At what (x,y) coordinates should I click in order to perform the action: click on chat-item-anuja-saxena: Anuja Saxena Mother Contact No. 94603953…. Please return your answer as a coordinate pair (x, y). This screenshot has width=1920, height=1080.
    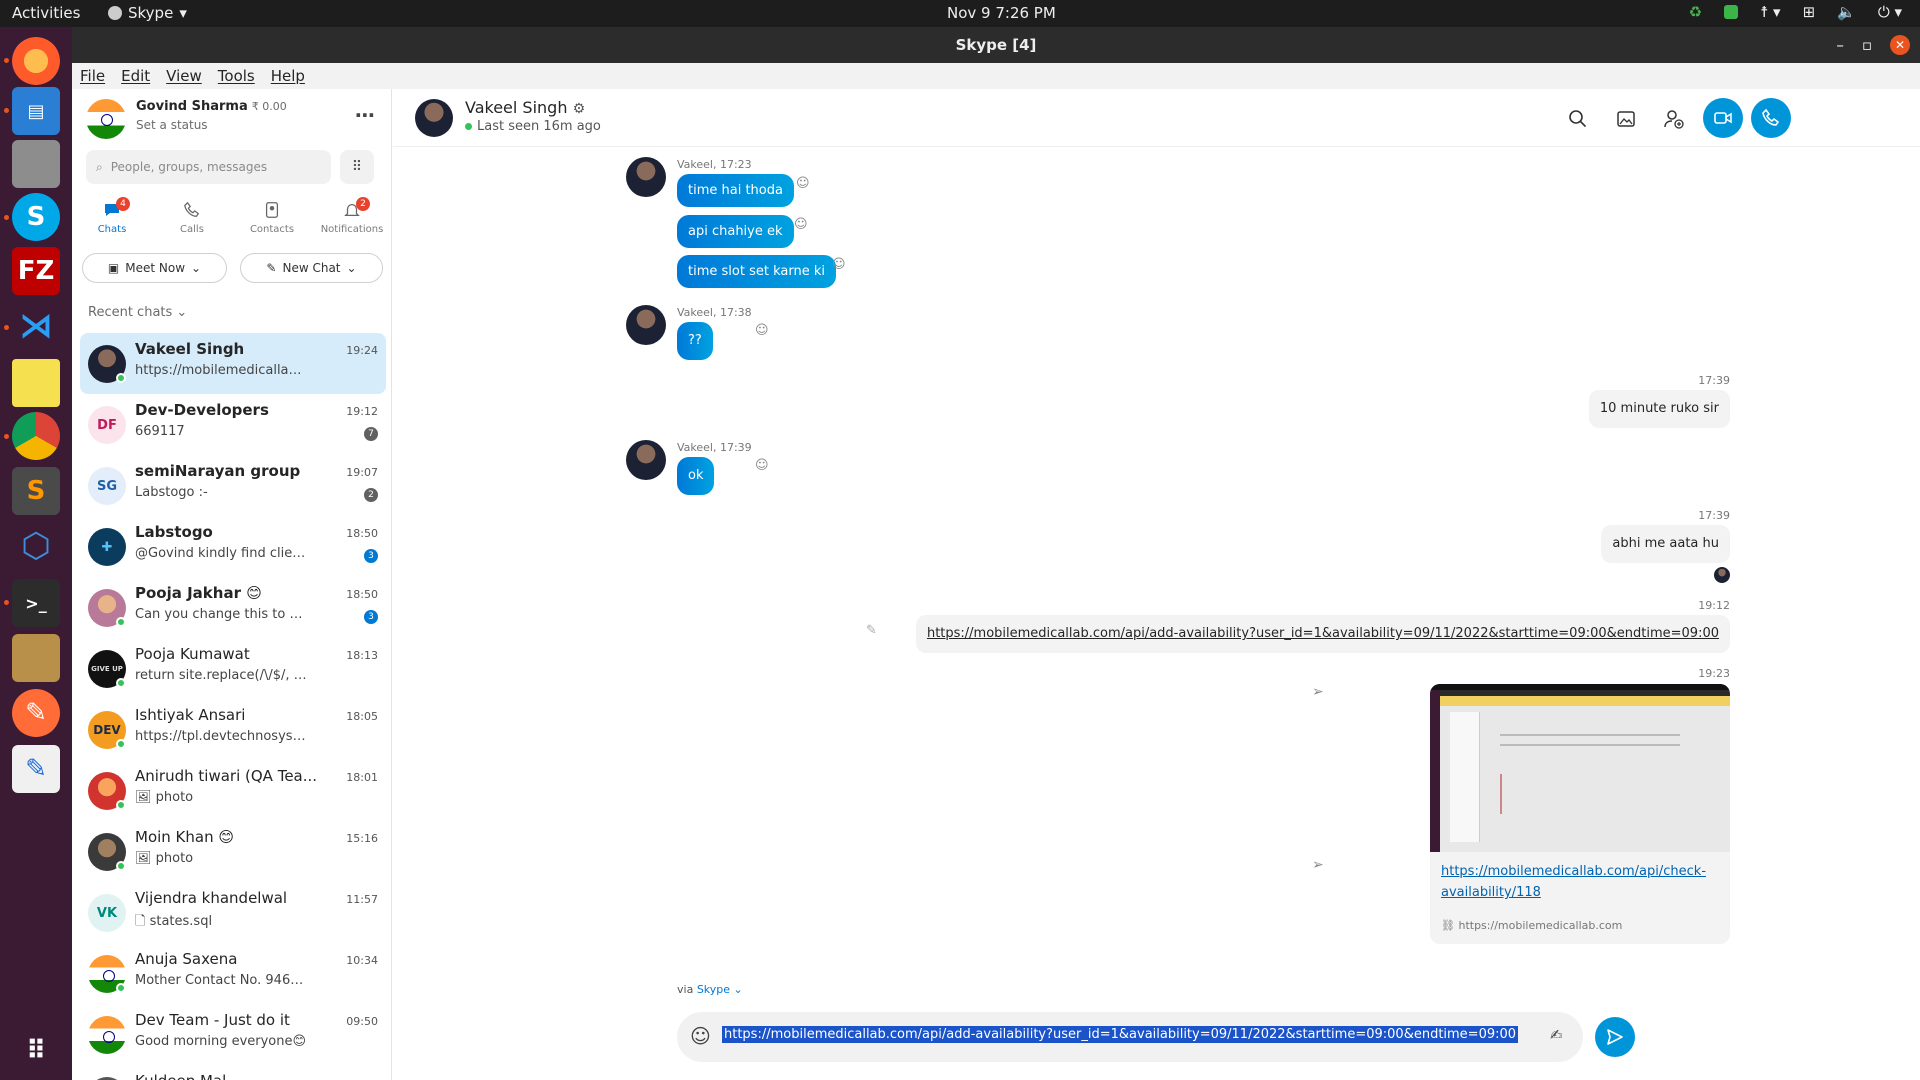
    Looking at the image, I should click on (233, 973).